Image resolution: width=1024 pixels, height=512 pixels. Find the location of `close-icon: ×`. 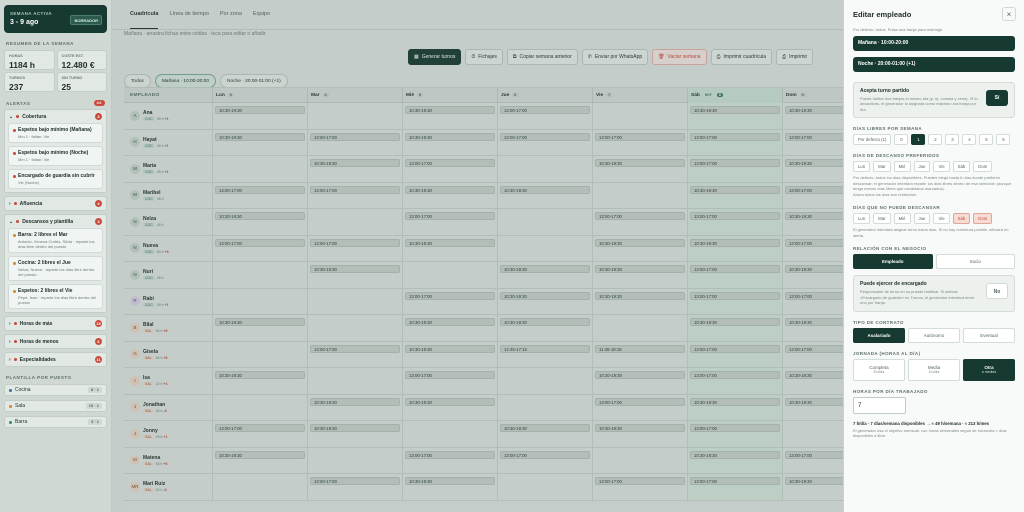

close-icon: × is located at coordinates (1009, 14).